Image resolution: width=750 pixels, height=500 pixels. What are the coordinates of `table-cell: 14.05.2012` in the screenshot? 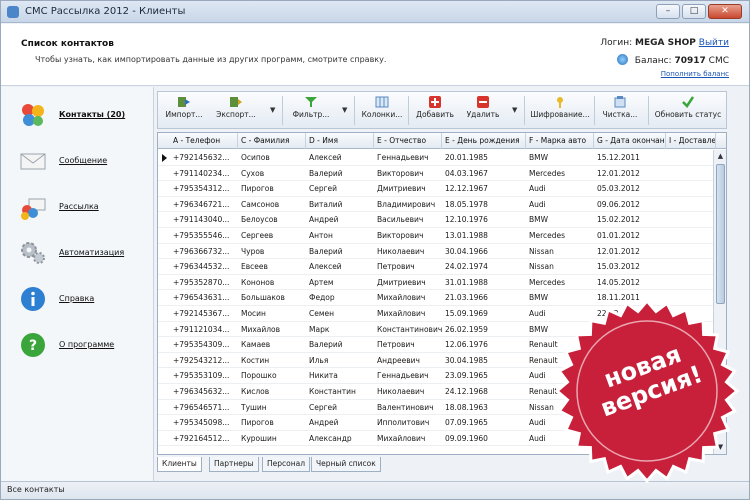 It's located at (630, 282).